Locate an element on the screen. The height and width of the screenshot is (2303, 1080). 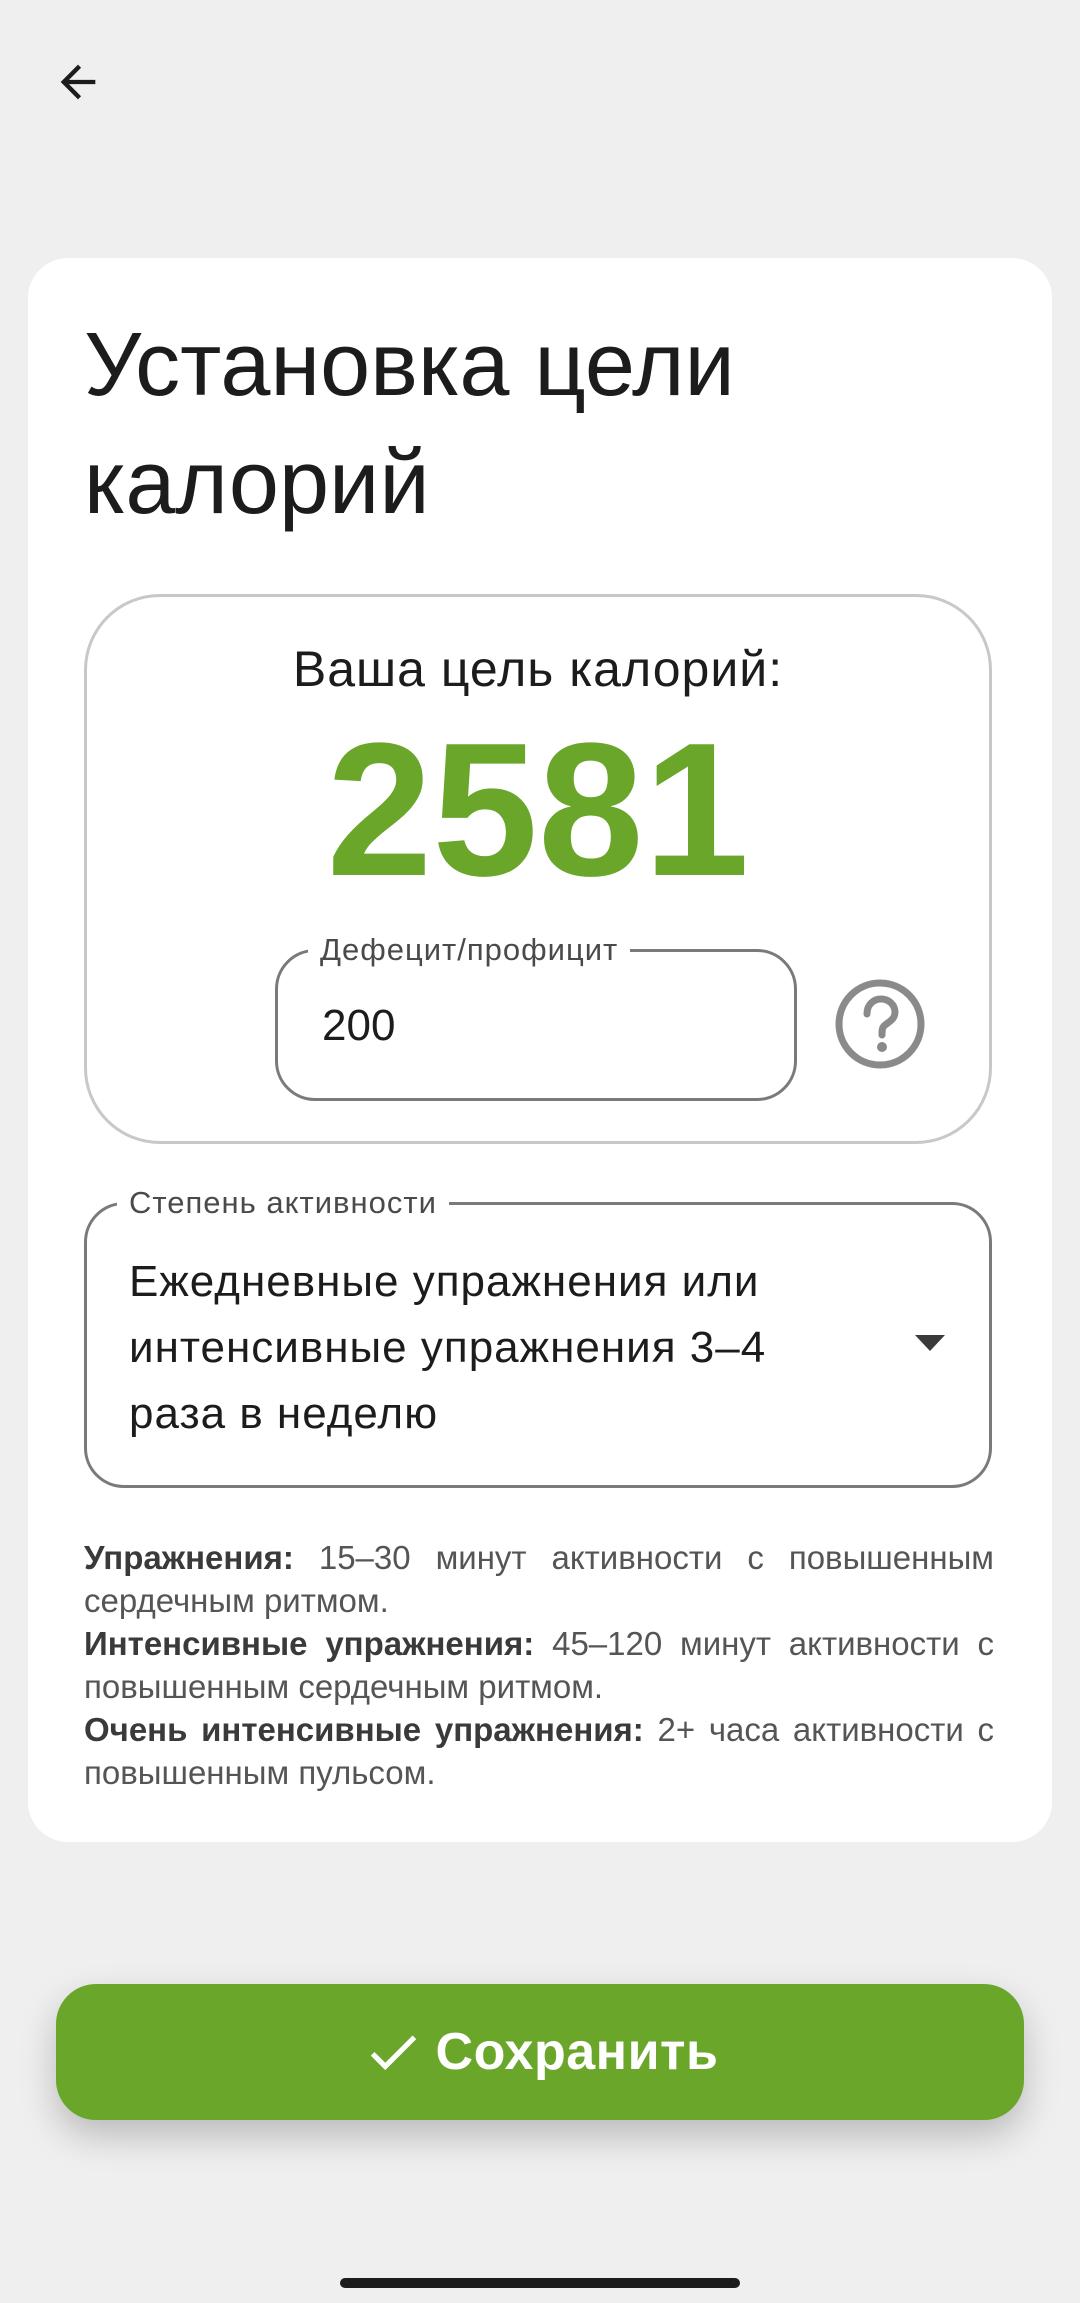
page-title: Установка цели калорий is located at coordinates (409, 424).